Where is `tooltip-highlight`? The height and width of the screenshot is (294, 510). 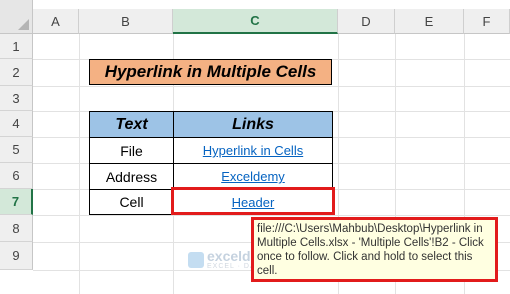 tooltip-highlight is located at coordinates (374, 249).